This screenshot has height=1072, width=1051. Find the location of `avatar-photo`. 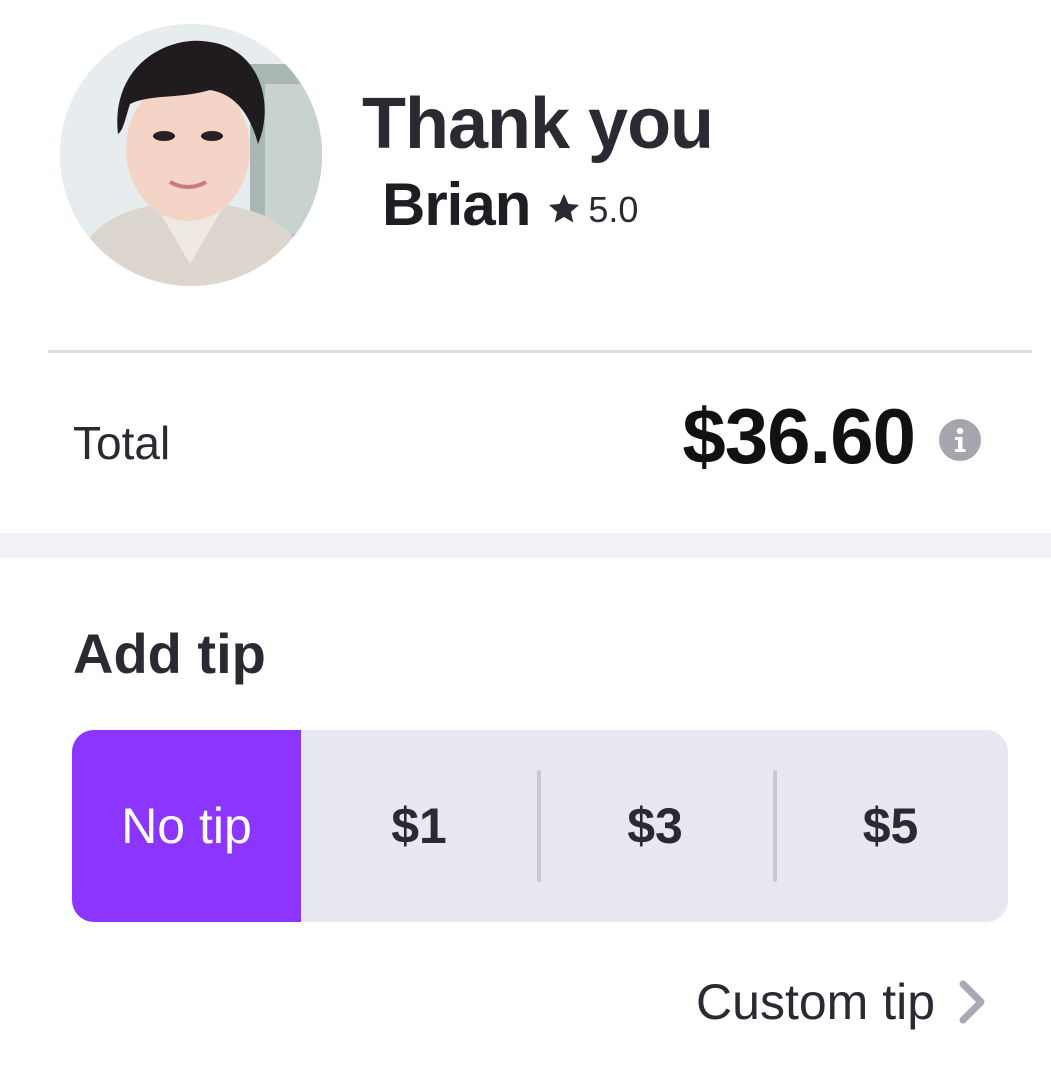

avatar-photo is located at coordinates (191, 155).